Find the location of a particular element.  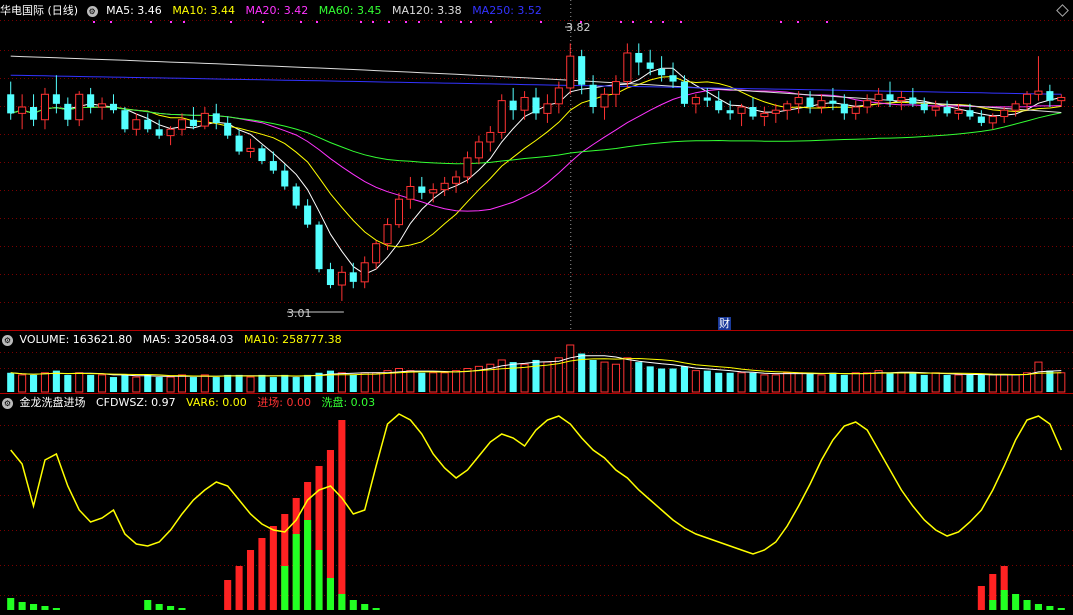

indicator-title: 金龙洗盘进场 is located at coordinates (52, 402).